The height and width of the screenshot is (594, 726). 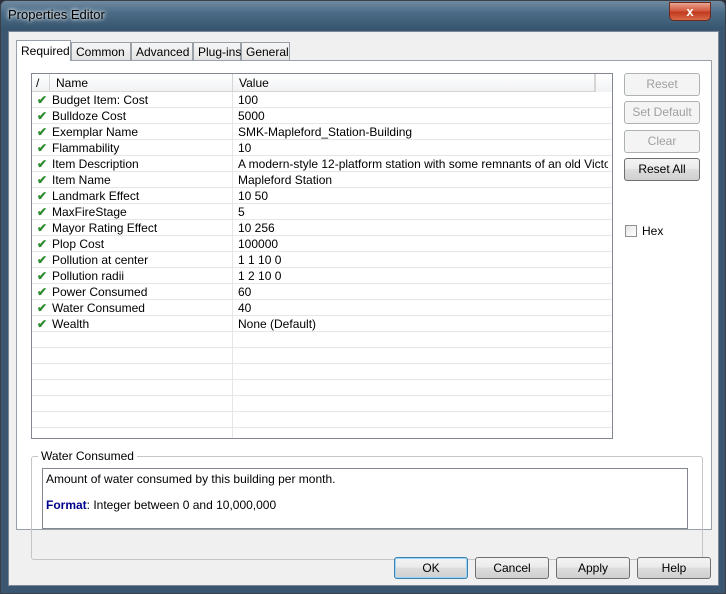 What do you see at coordinates (101, 51) in the screenshot?
I see `tab-common: Common` at bounding box center [101, 51].